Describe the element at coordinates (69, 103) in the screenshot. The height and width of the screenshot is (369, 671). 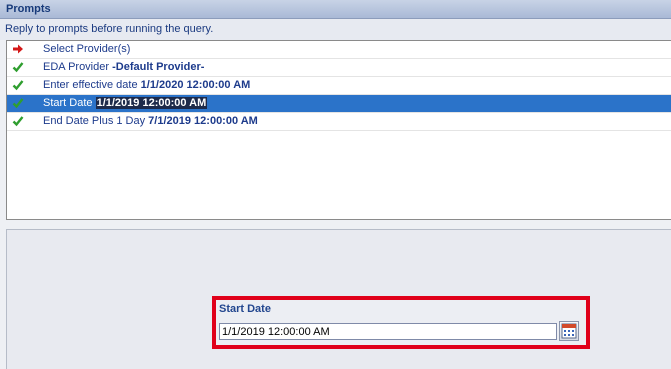
I see `prompt-label: Start Date` at that location.